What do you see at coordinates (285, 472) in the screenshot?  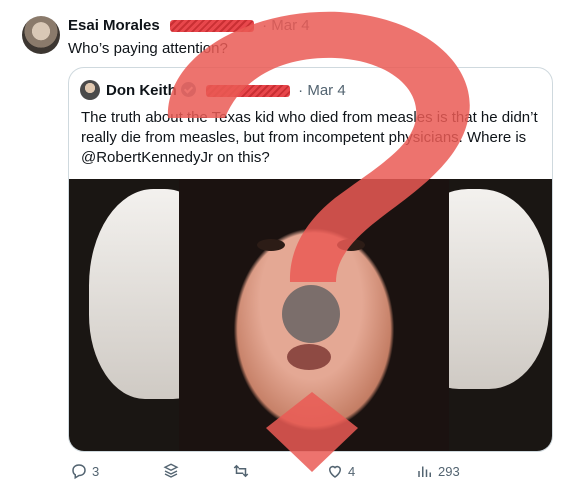 I see `action-bar: 3 4 293` at bounding box center [285, 472].